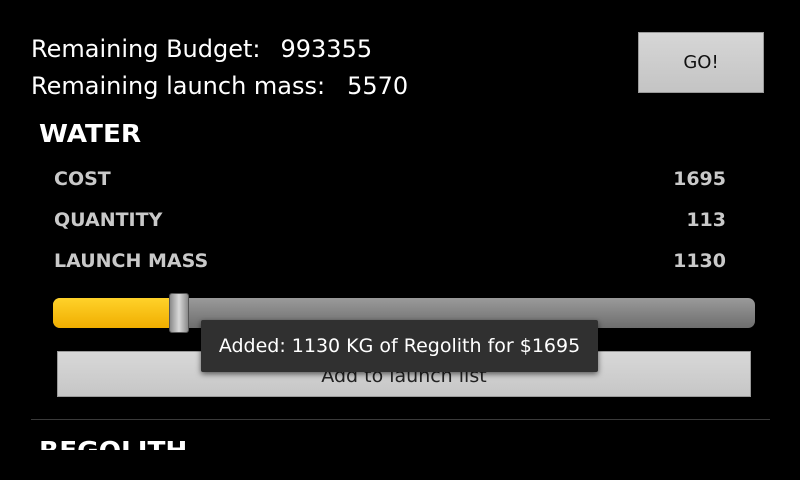  Describe the element at coordinates (390, 181) in the screenshot. I see `stat-row-cost: COST 1695` at that location.